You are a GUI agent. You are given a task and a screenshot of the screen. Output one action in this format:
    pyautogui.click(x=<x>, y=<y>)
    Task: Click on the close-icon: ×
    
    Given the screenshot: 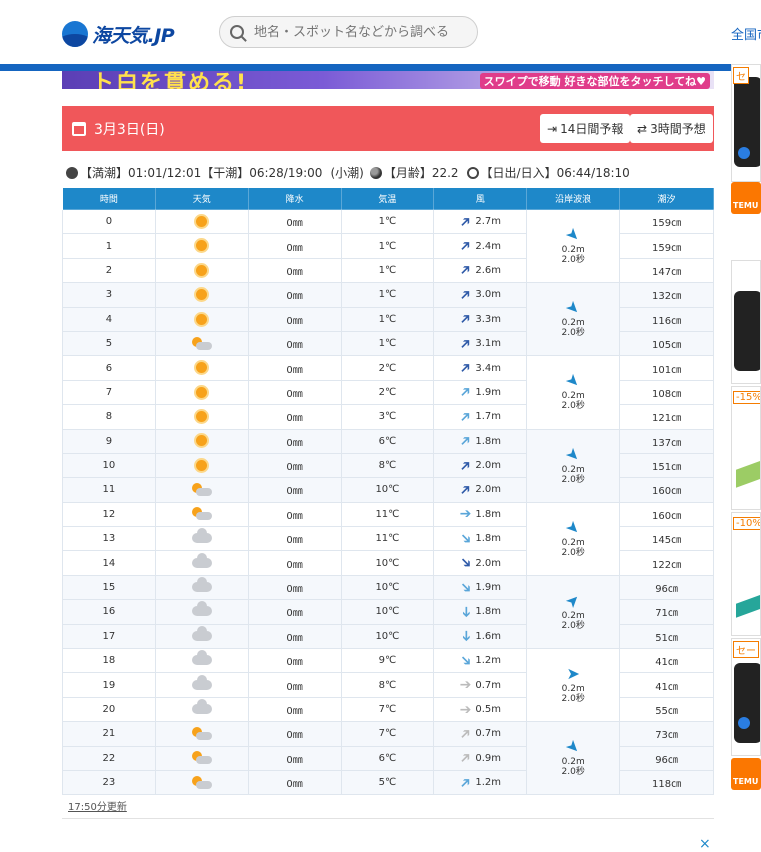 What is the action you would take?
    pyautogui.click(x=705, y=844)
    